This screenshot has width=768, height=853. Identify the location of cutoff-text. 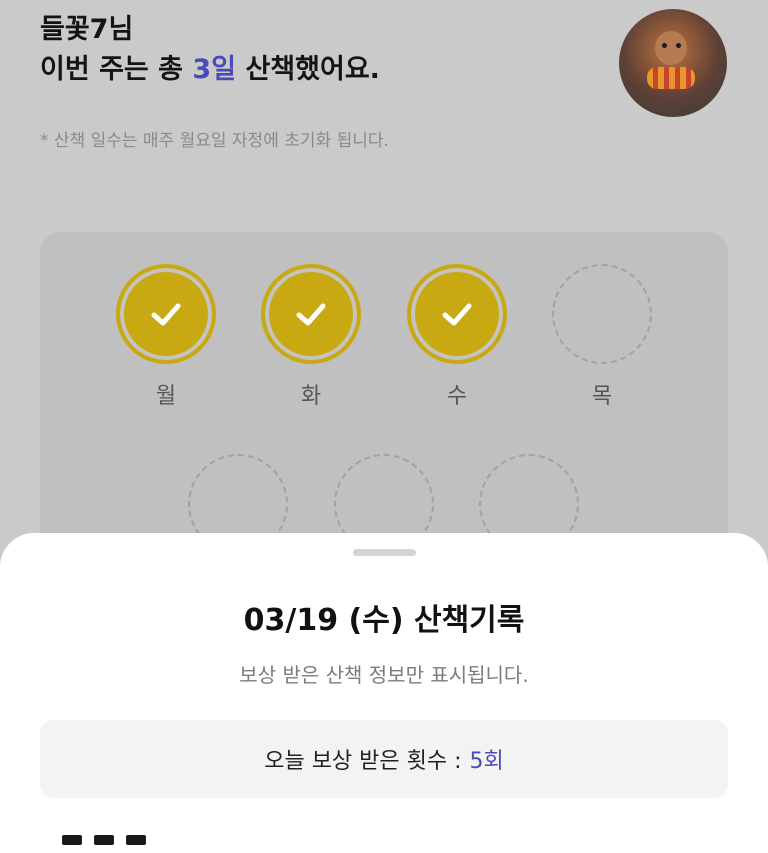
(95, 838).